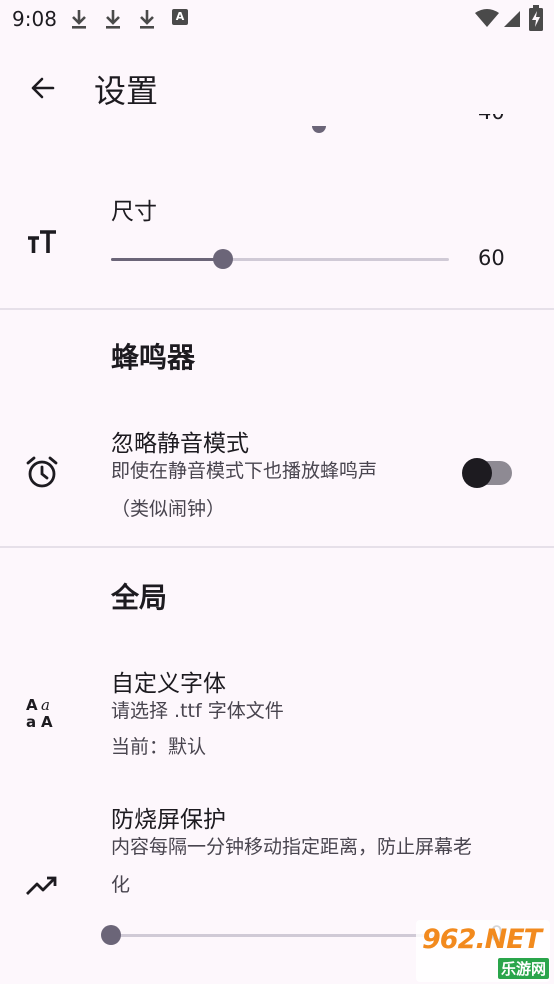  I want to click on page-title: 设置, so click(126, 91).